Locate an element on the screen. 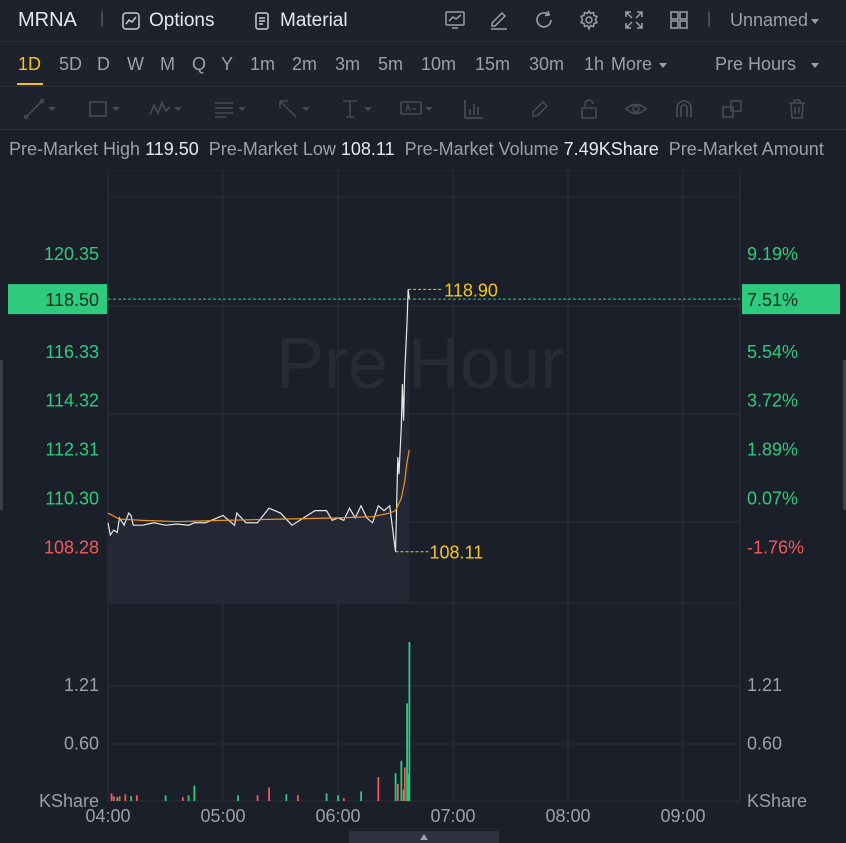  volume-tick-label: 1.21 is located at coordinates (764, 685).